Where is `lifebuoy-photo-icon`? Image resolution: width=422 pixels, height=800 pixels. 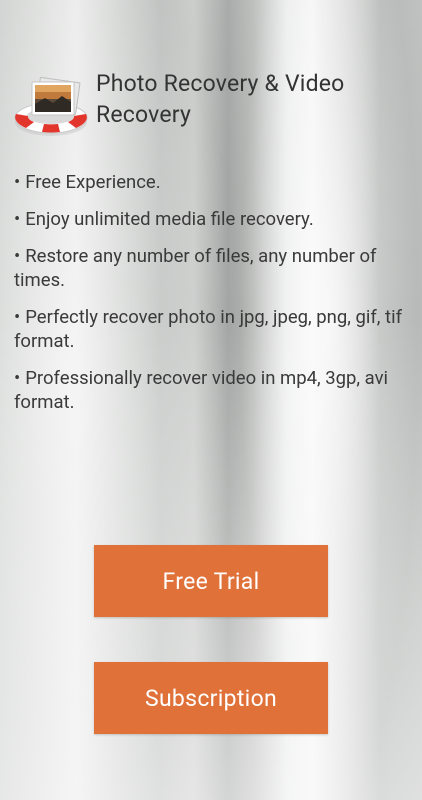 lifebuoy-photo-icon is located at coordinates (51, 106).